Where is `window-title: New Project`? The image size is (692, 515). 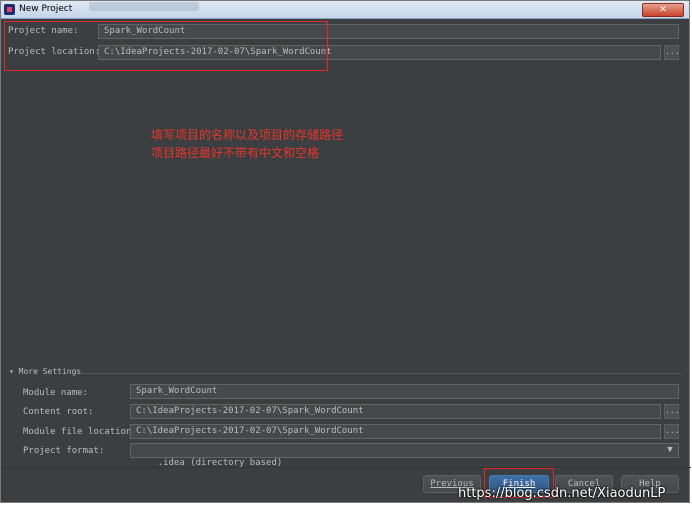 window-title: New Project is located at coordinates (46, 9).